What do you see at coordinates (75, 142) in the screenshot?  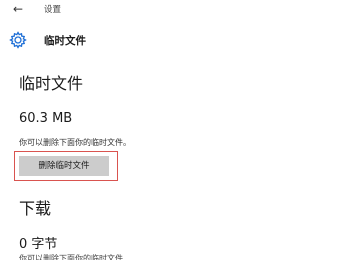 I see `temp-files-description: 你可以删除下面你的临时文件。` at bounding box center [75, 142].